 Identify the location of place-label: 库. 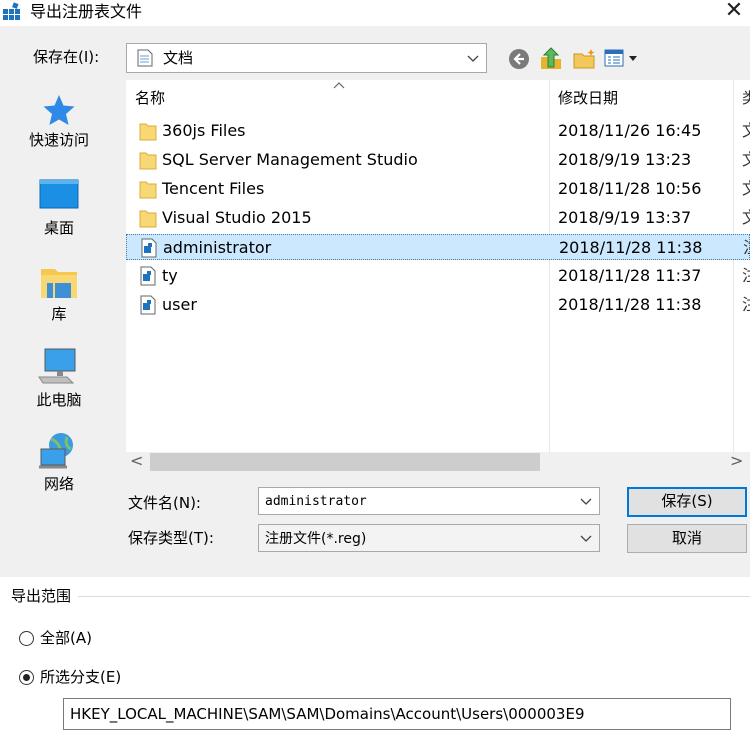
(59, 314).